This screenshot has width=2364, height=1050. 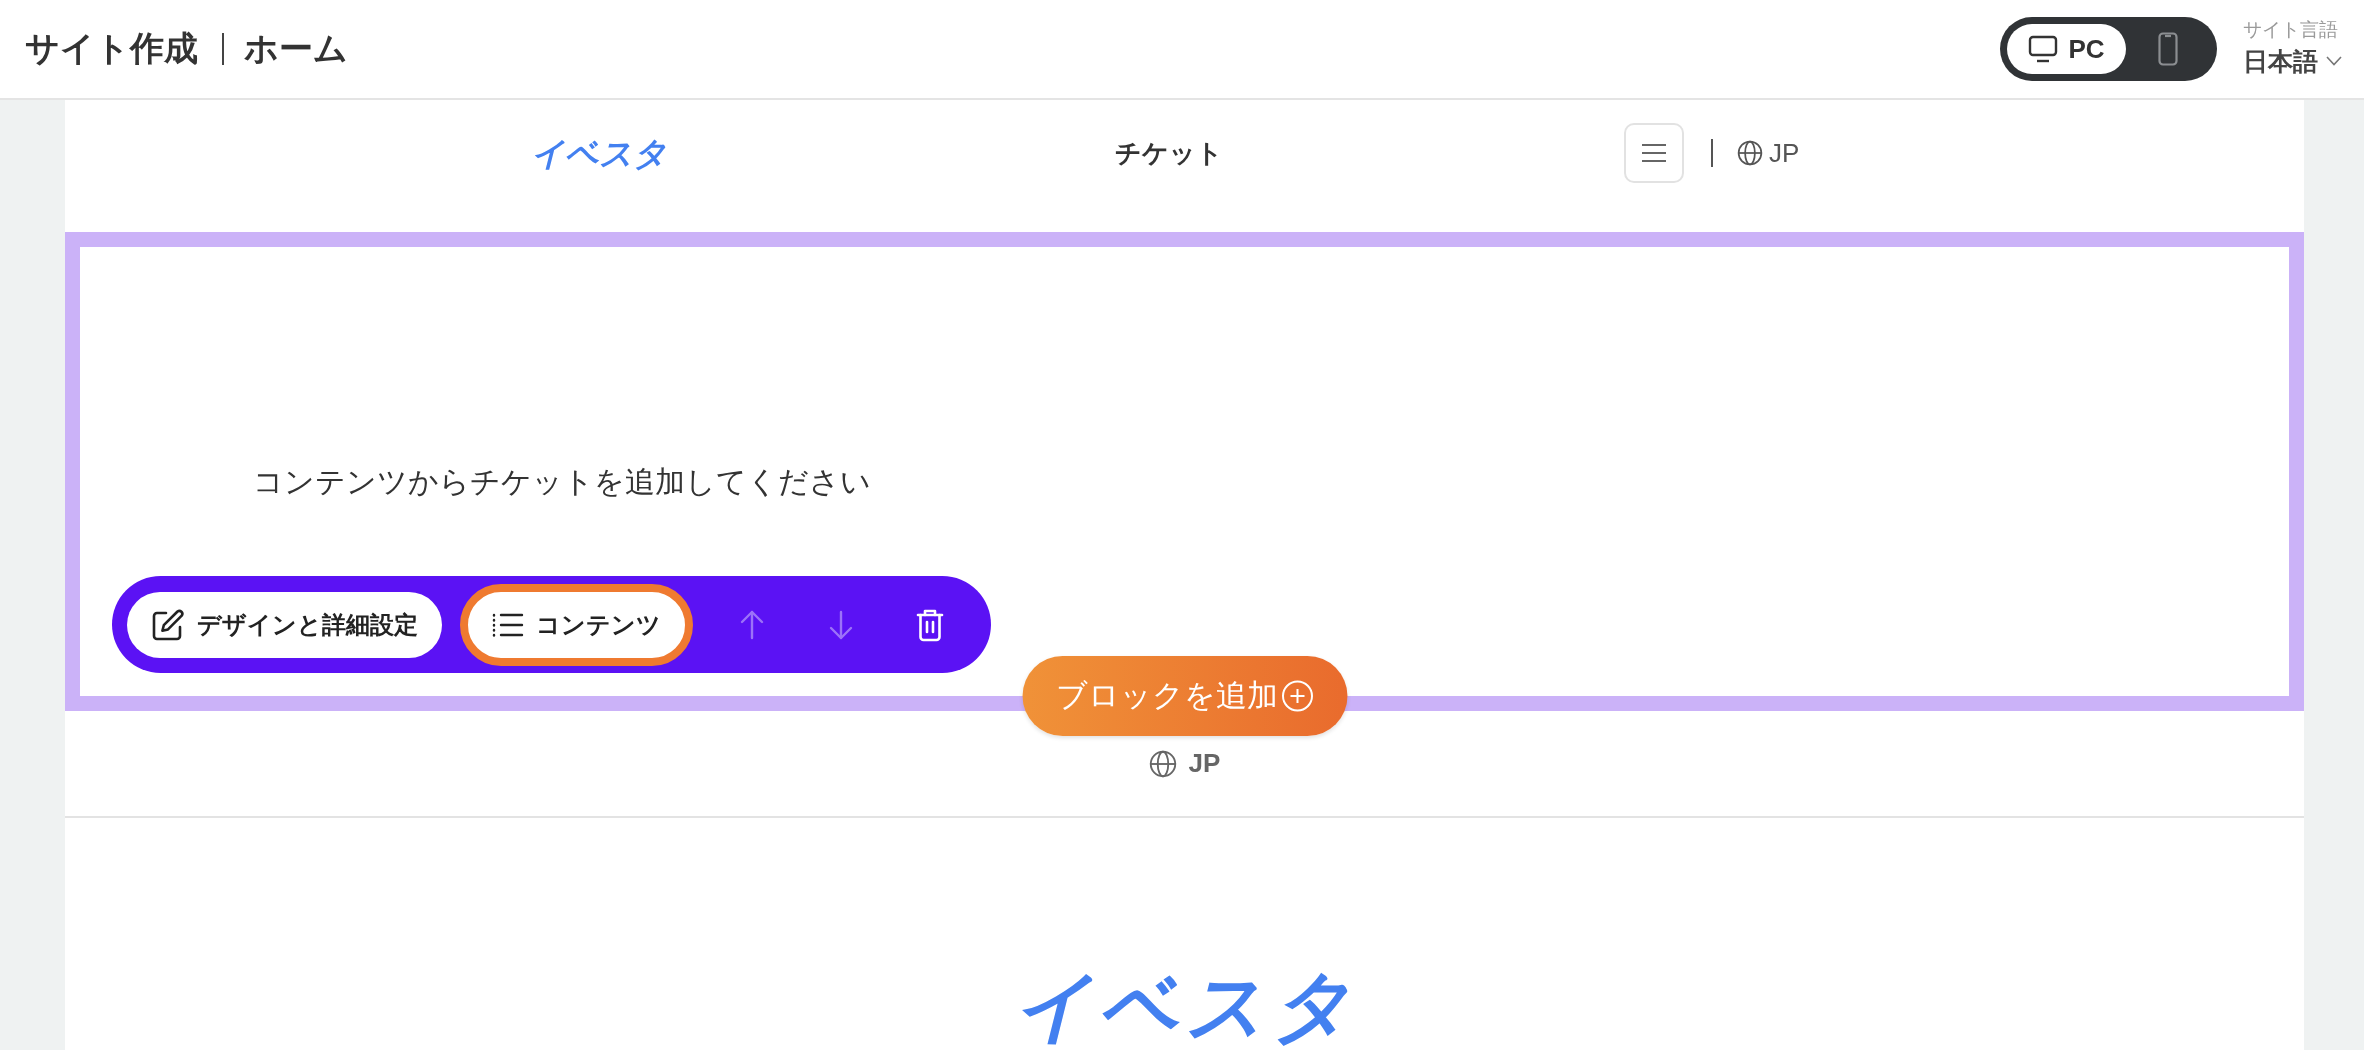 What do you see at coordinates (2290, 29) in the screenshot?
I see `site-language-label: サイト言語` at bounding box center [2290, 29].